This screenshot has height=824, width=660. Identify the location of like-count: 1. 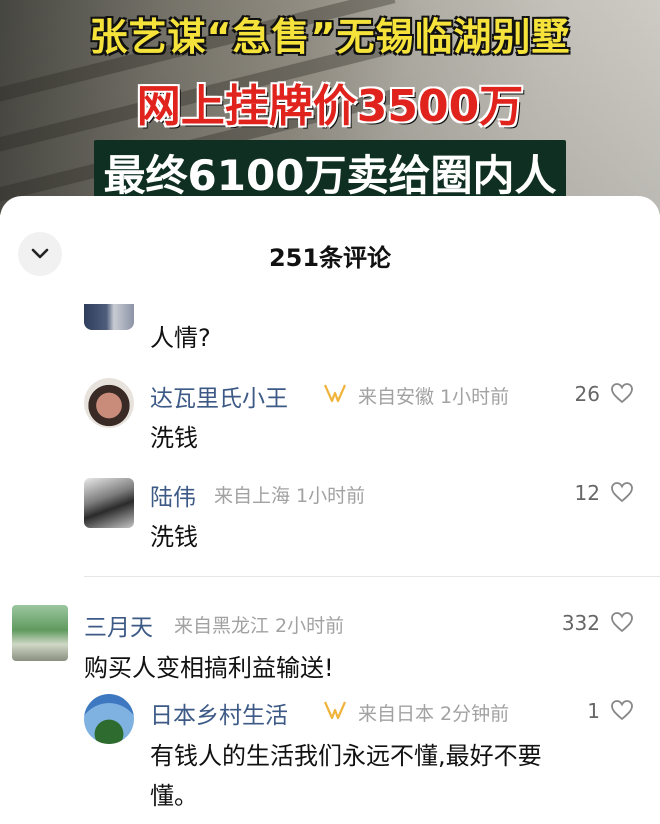
(593, 711).